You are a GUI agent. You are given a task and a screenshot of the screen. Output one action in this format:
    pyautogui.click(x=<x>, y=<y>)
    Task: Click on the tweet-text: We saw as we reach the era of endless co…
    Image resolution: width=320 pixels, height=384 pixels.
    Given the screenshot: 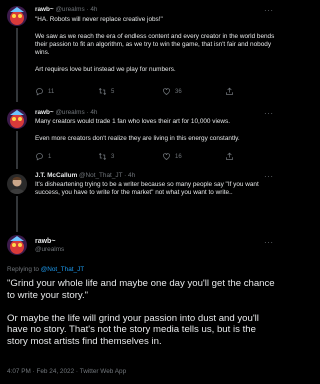 What is the action you would take?
    pyautogui.click(x=155, y=44)
    